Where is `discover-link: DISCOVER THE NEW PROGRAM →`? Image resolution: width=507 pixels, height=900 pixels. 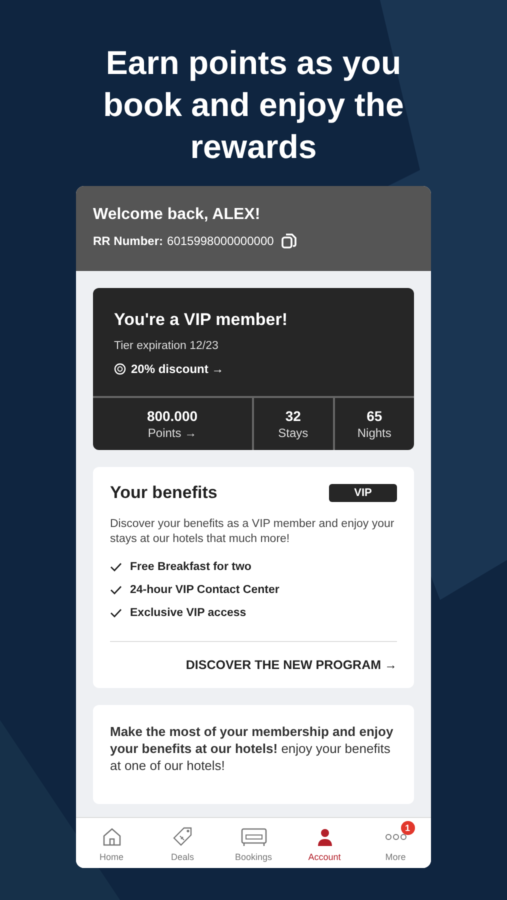 discover-link: DISCOVER THE NEW PROGRAM → is located at coordinates (291, 665).